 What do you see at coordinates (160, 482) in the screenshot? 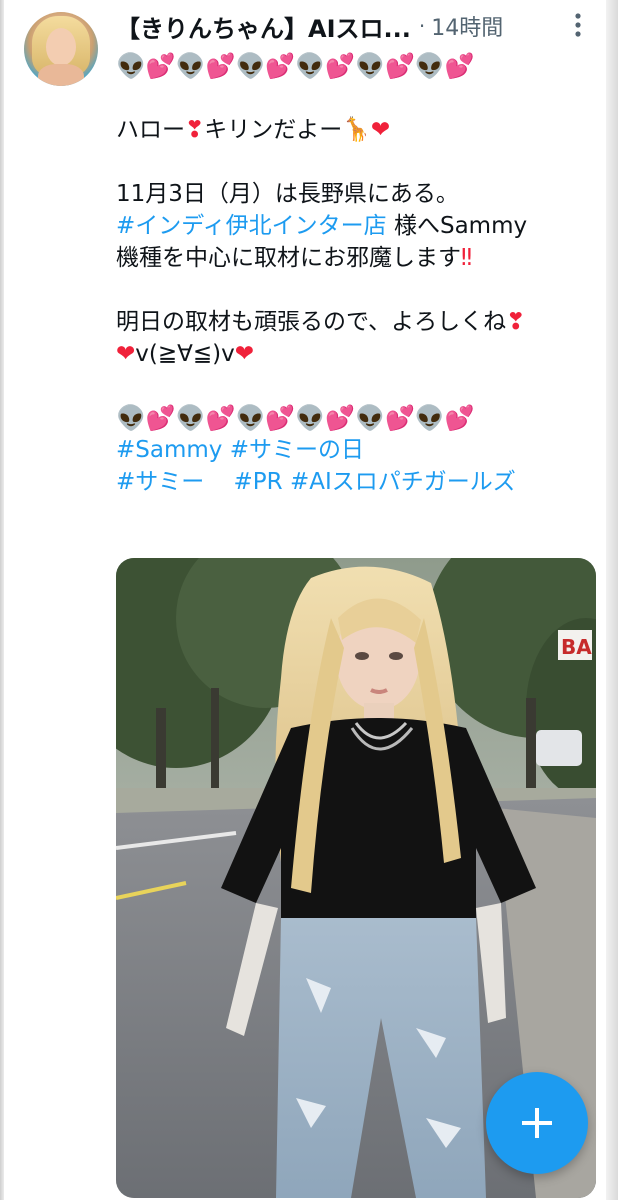
I see `hashtag-sammy-kana: #サミー` at bounding box center [160, 482].